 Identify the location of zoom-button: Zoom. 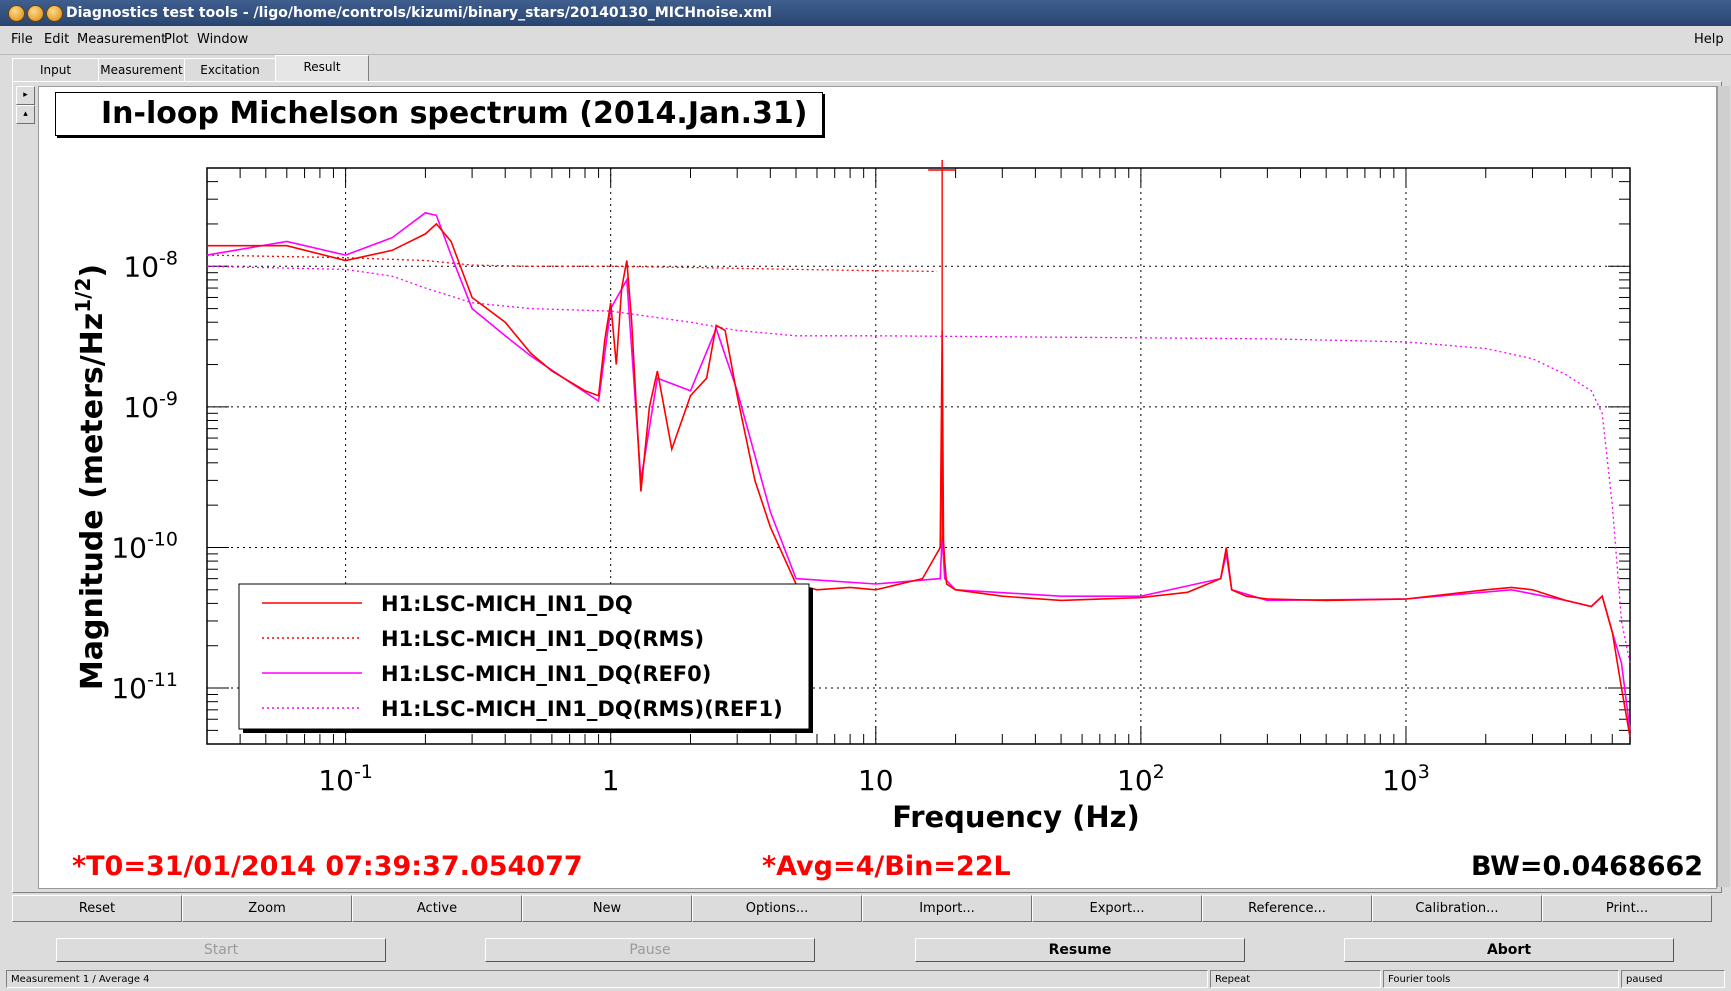
(267, 908).